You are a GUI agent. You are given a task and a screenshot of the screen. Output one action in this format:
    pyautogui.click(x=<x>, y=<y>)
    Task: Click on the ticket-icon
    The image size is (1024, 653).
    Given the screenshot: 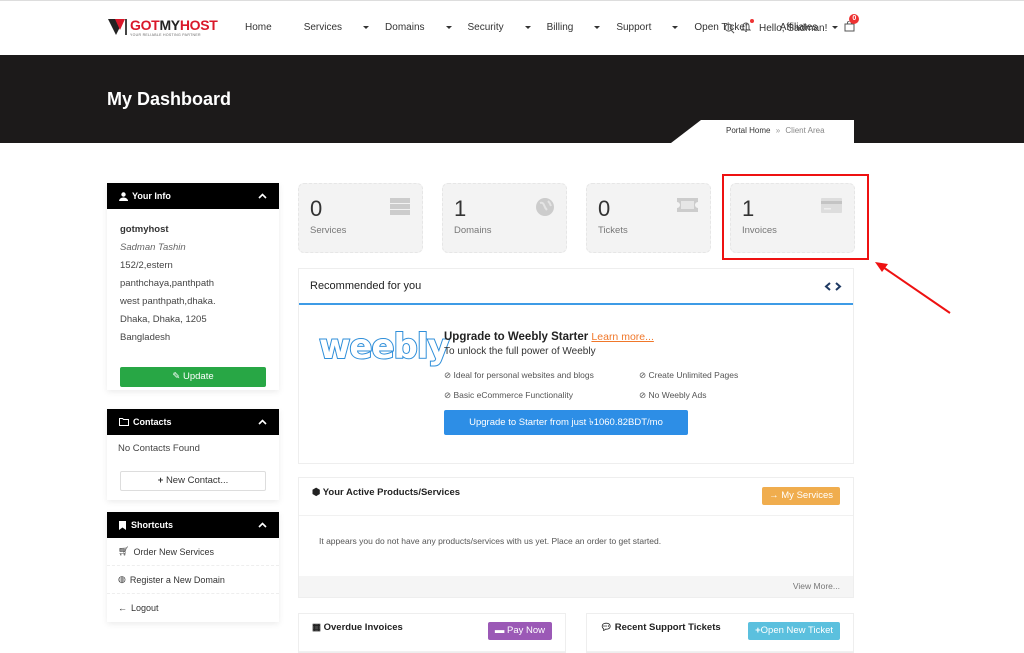 What is the action you would take?
    pyautogui.click(x=687, y=205)
    